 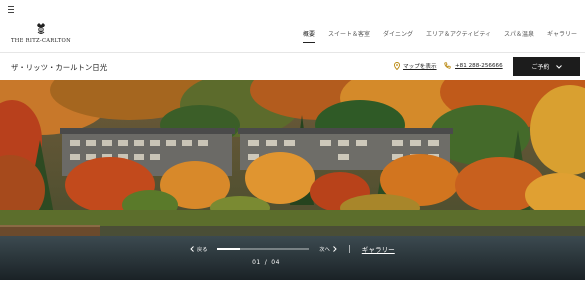 I want to click on map-pin-icon, so click(x=397, y=66).